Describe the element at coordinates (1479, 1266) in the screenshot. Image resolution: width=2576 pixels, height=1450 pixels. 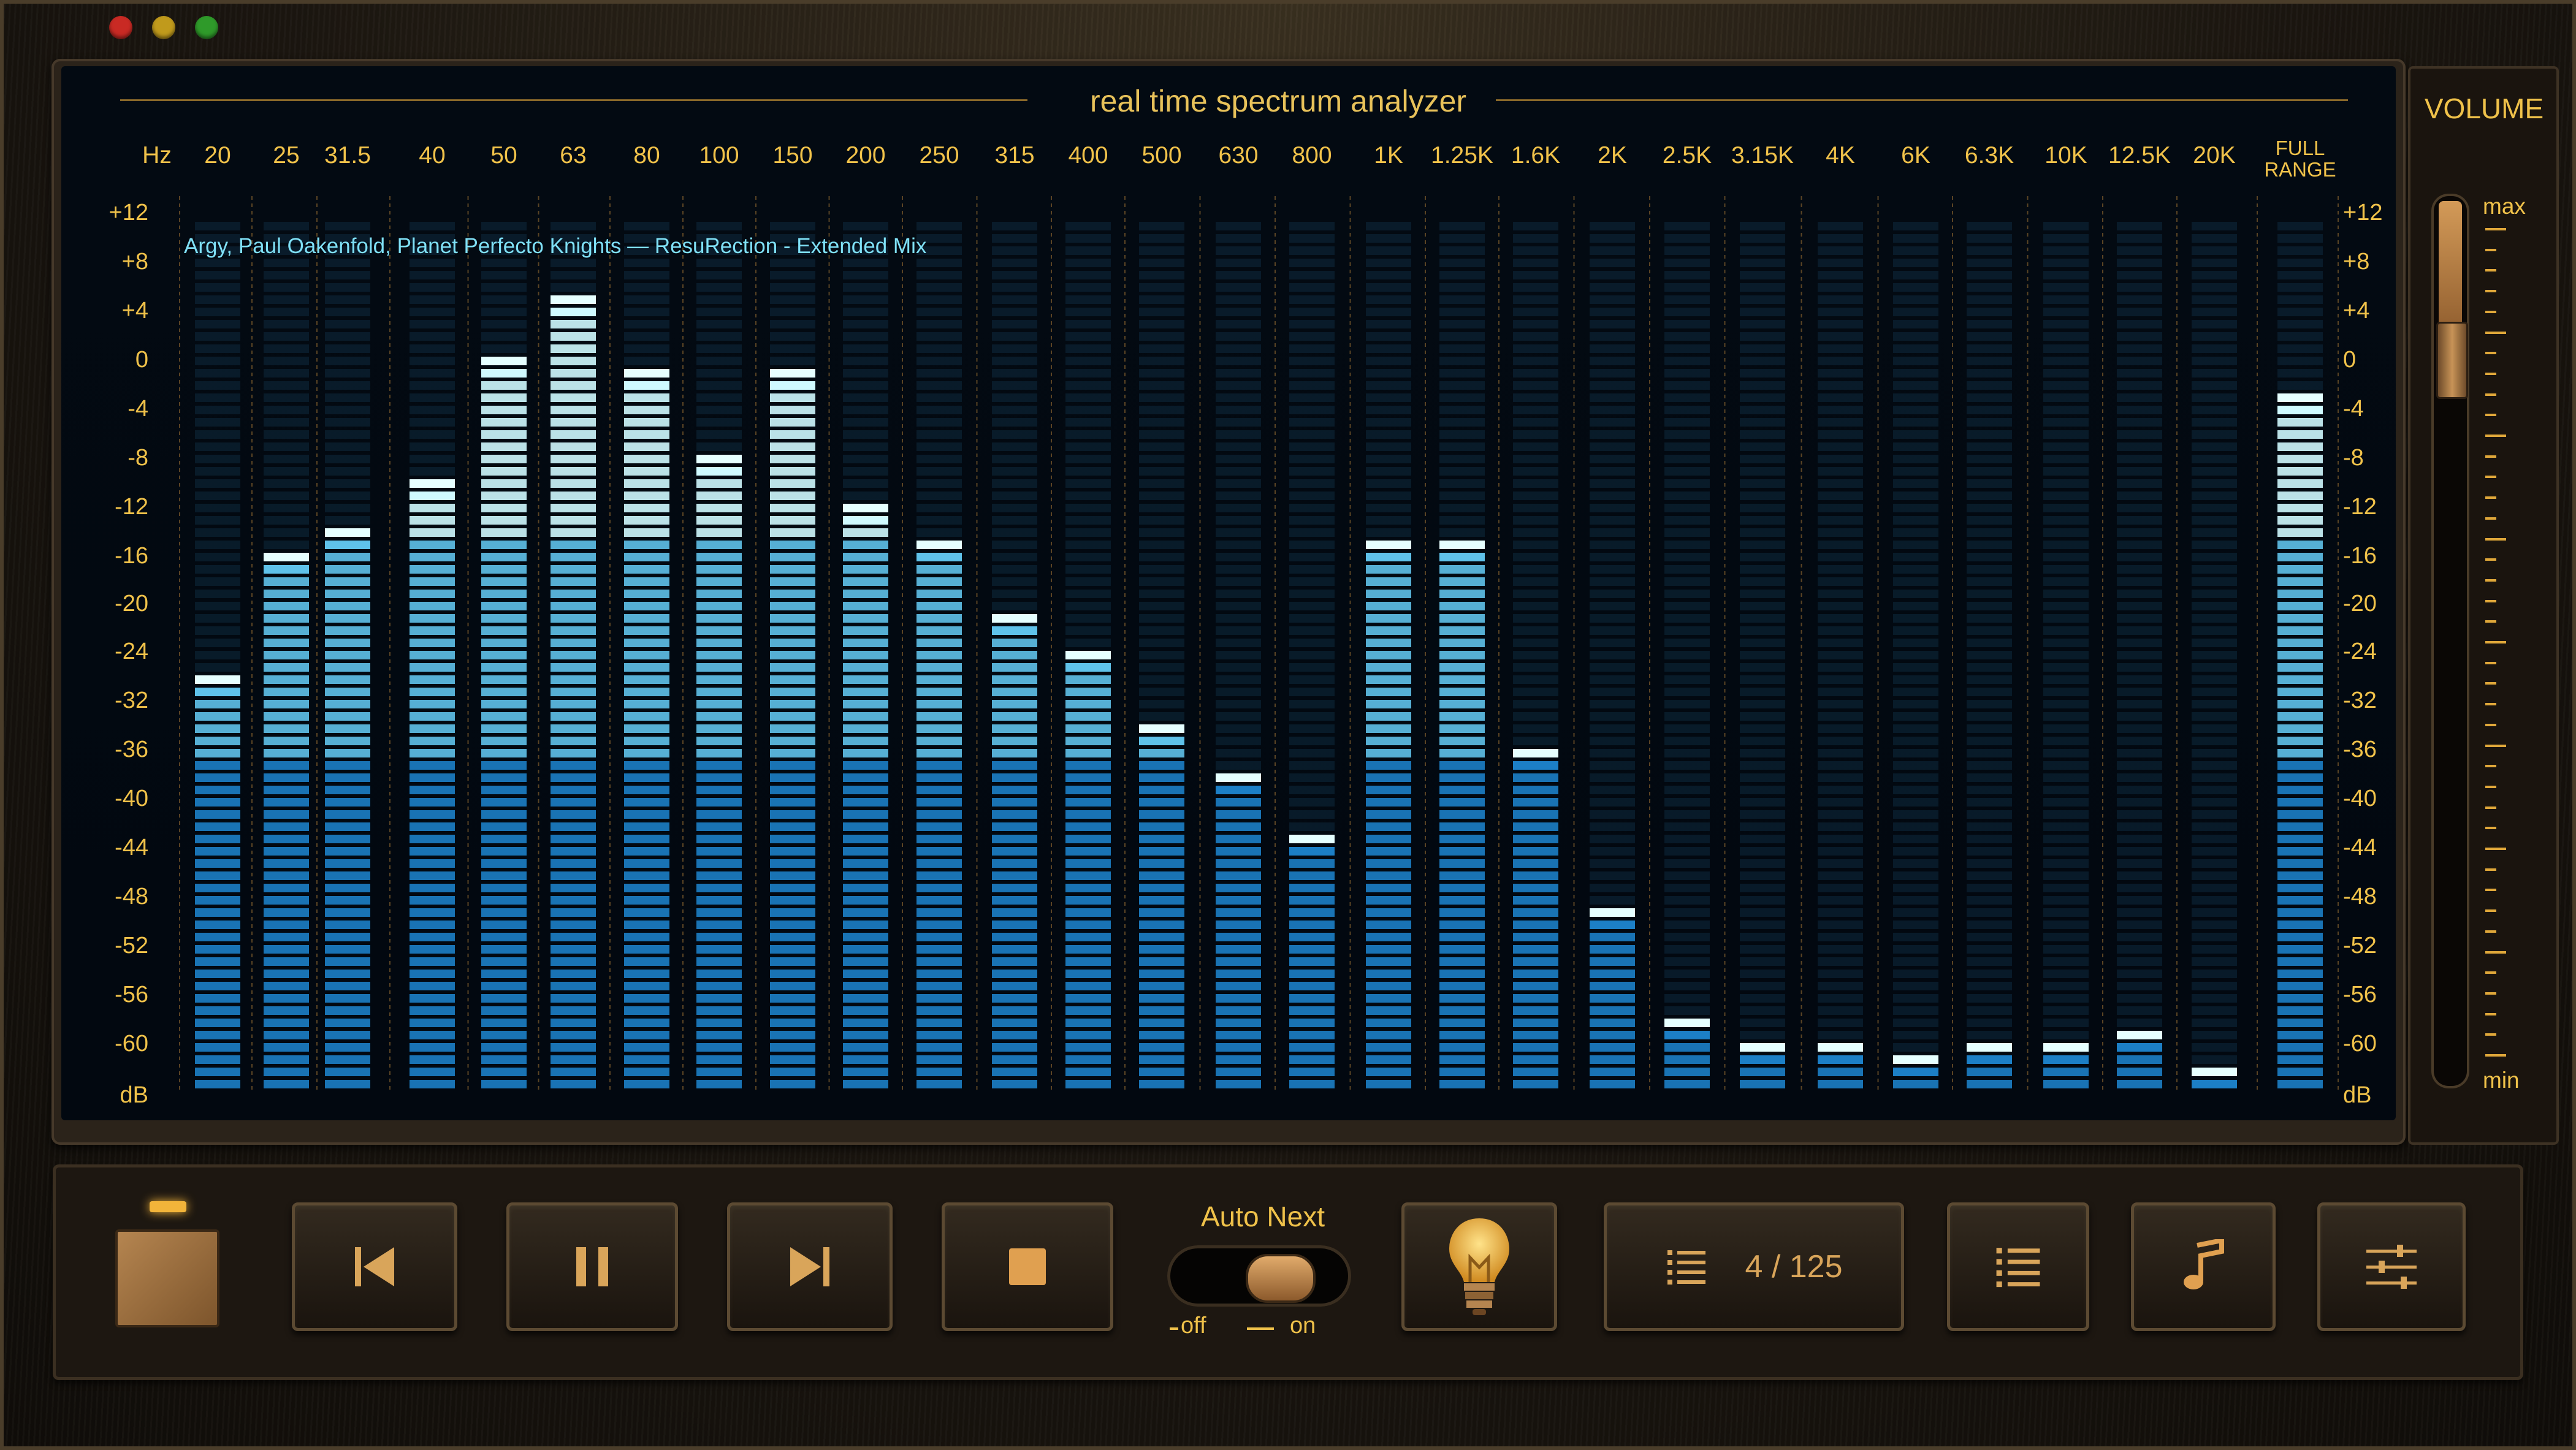
I see `light-bulb-button` at that location.